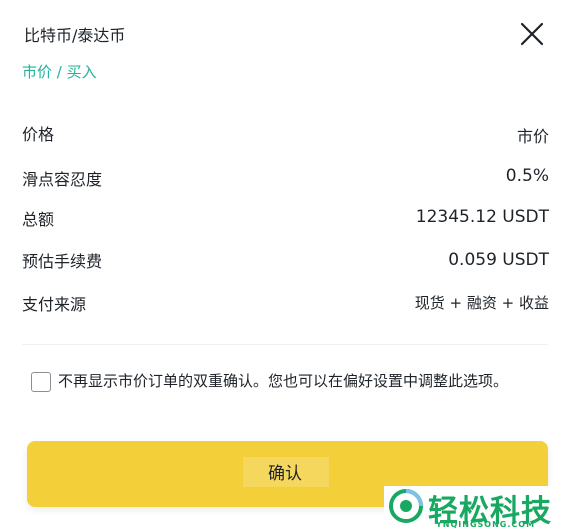 This screenshot has width=567, height=531. I want to click on fee-label: 预估手续费, so click(62, 261).